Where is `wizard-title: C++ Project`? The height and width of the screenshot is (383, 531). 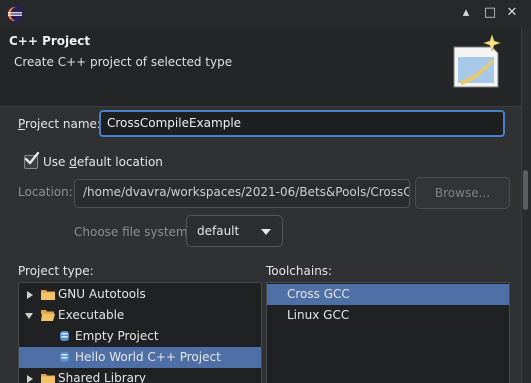 wizard-title: C++ Project is located at coordinates (50, 41).